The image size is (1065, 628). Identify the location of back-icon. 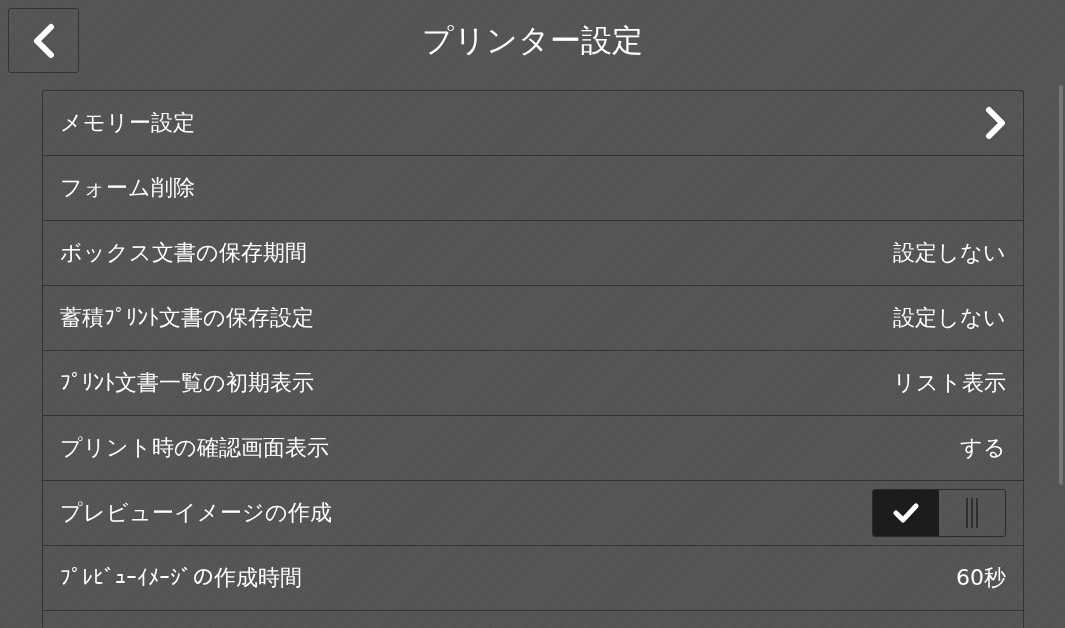
(43, 40).